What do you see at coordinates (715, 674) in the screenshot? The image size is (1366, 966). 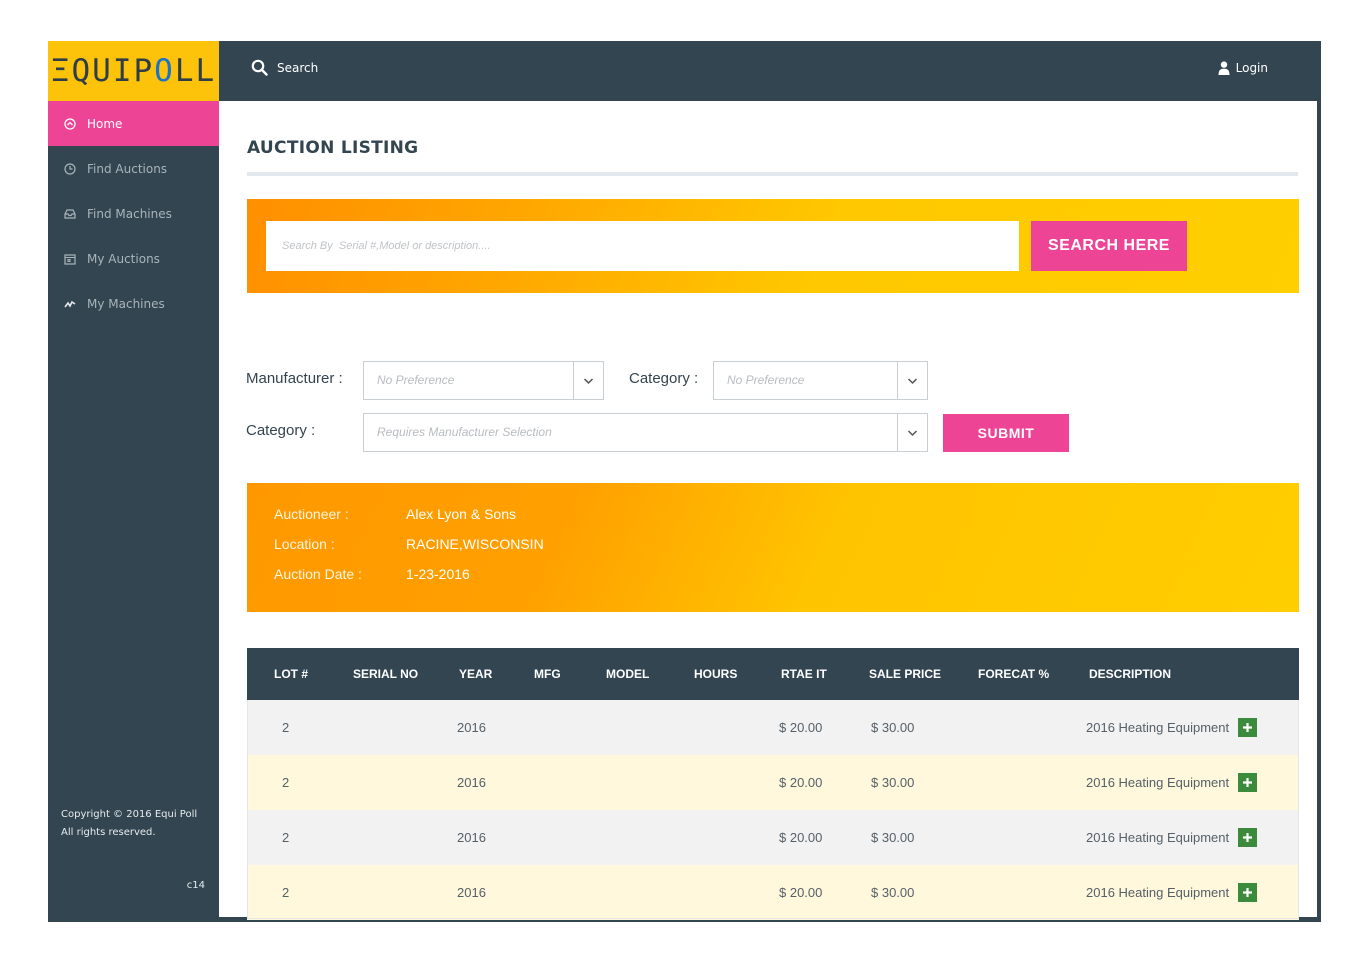 I see `col-header-hours: HOURS` at bounding box center [715, 674].